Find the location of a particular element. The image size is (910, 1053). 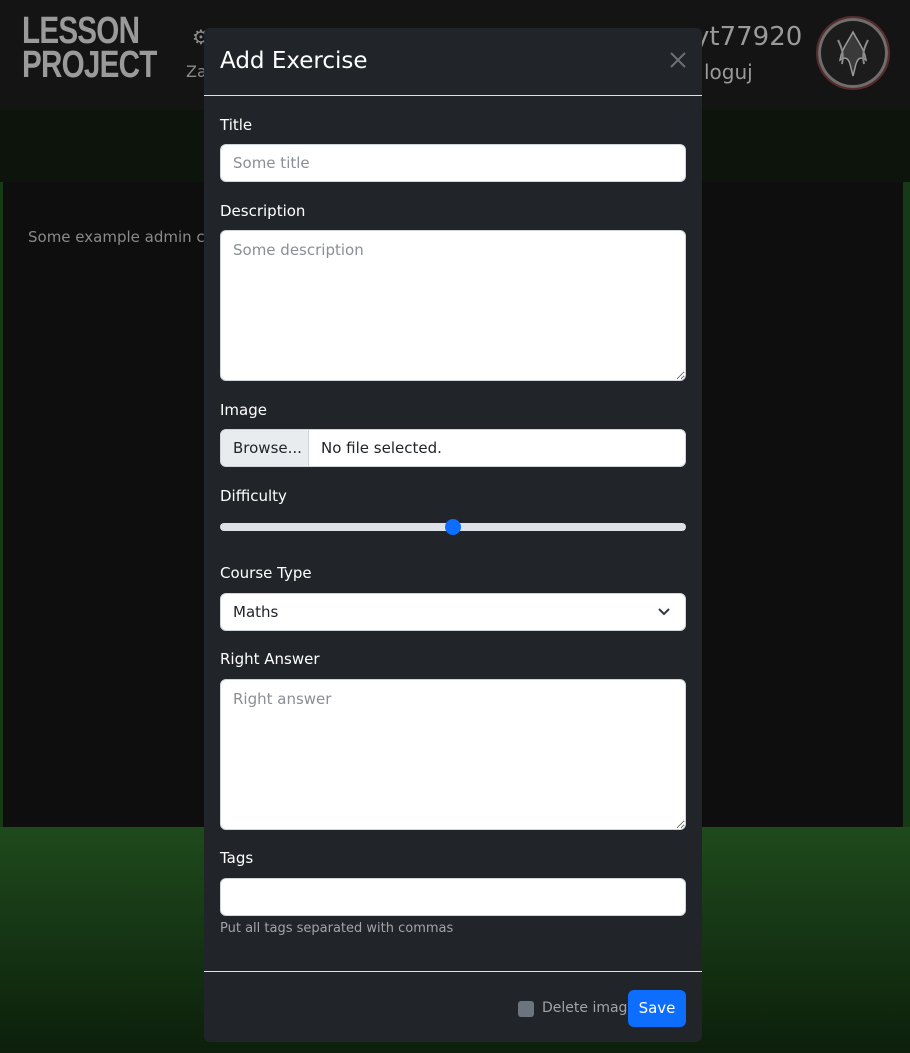

course-type-select: Maths is located at coordinates (453, 612).